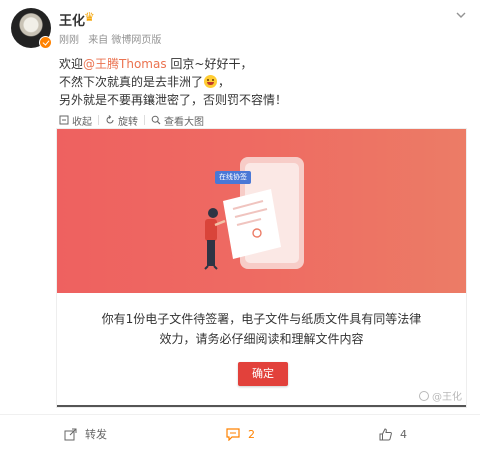  What do you see at coordinates (69, 40) in the screenshot?
I see `post-time: 刚刚` at bounding box center [69, 40].